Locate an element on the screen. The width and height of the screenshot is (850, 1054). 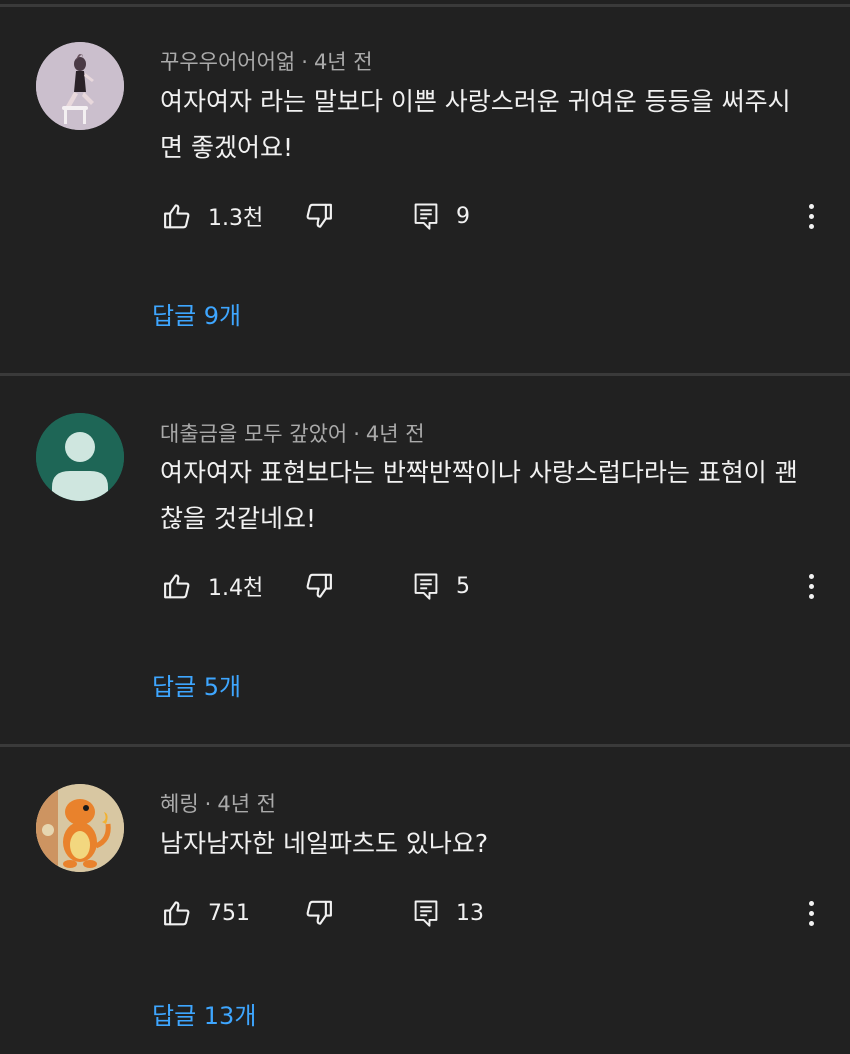
comment-actions: 1.4천 5 is located at coordinates (425, 586).